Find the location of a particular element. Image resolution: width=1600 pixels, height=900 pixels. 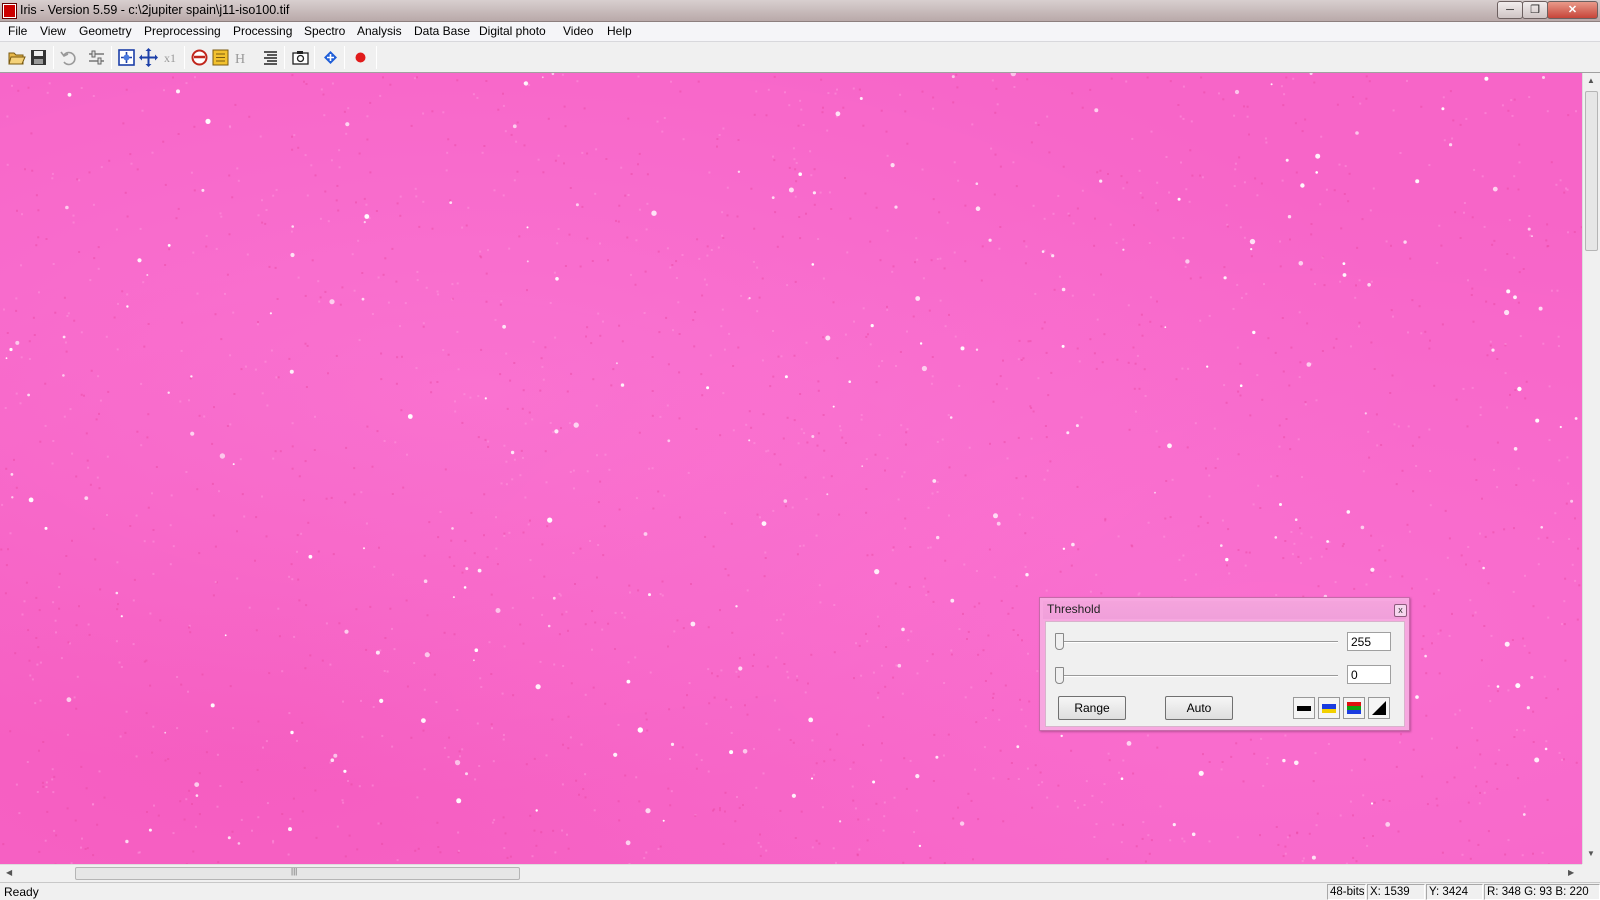

list-lines-icon is located at coordinates (270, 57).